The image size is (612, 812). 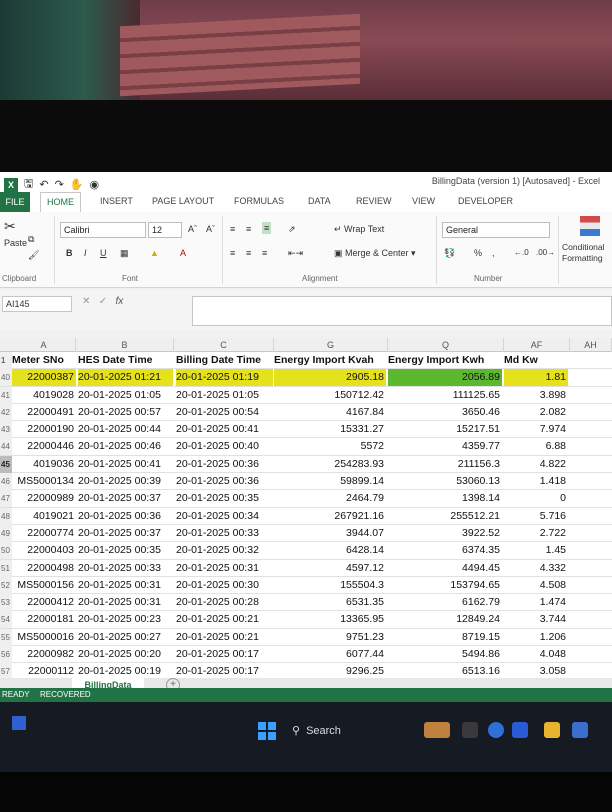 What do you see at coordinates (77, 184) in the screenshot?
I see `touch-mode-icon: ✋` at bounding box center [77, 184].